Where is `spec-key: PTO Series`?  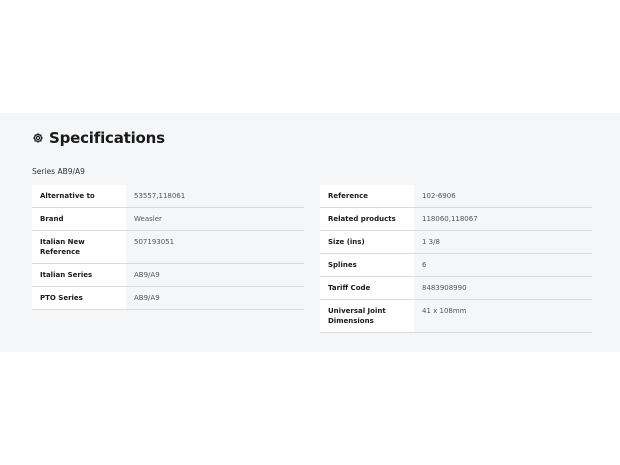
spec-key: PTO Series is located at coordinates (79, 298).